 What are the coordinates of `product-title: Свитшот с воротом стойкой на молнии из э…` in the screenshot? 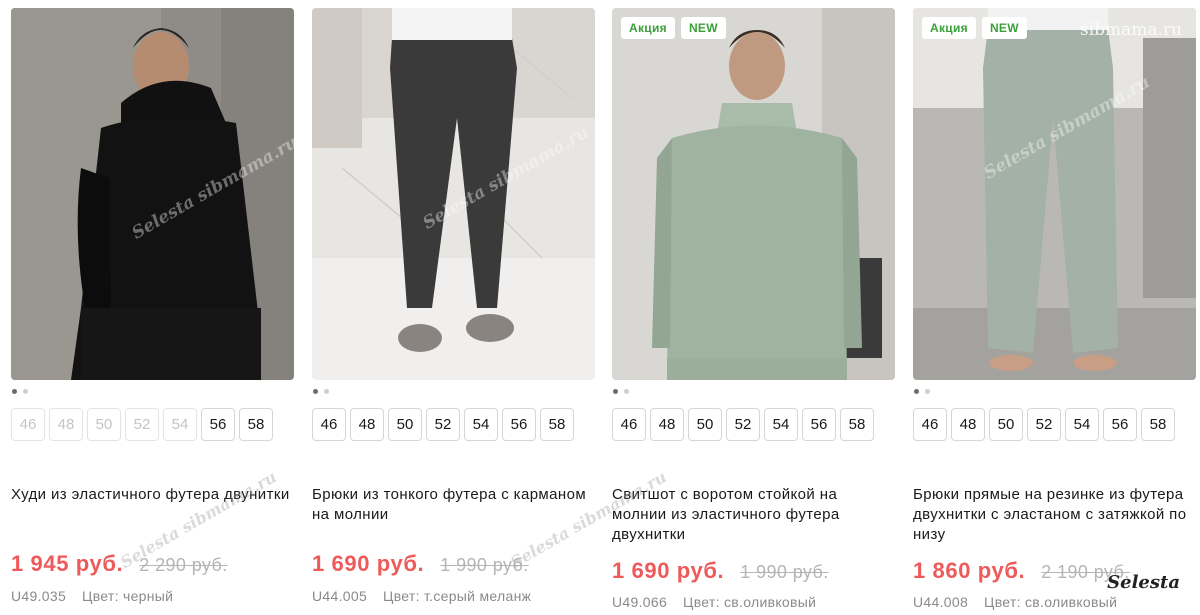 It's located at (752, 515).